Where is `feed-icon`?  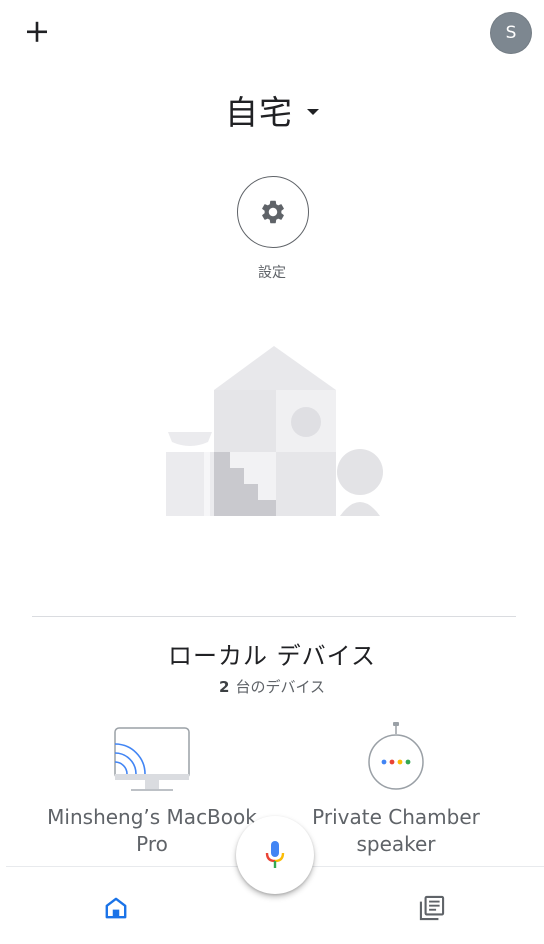 feed-icon is located at coordinates (432, 908).